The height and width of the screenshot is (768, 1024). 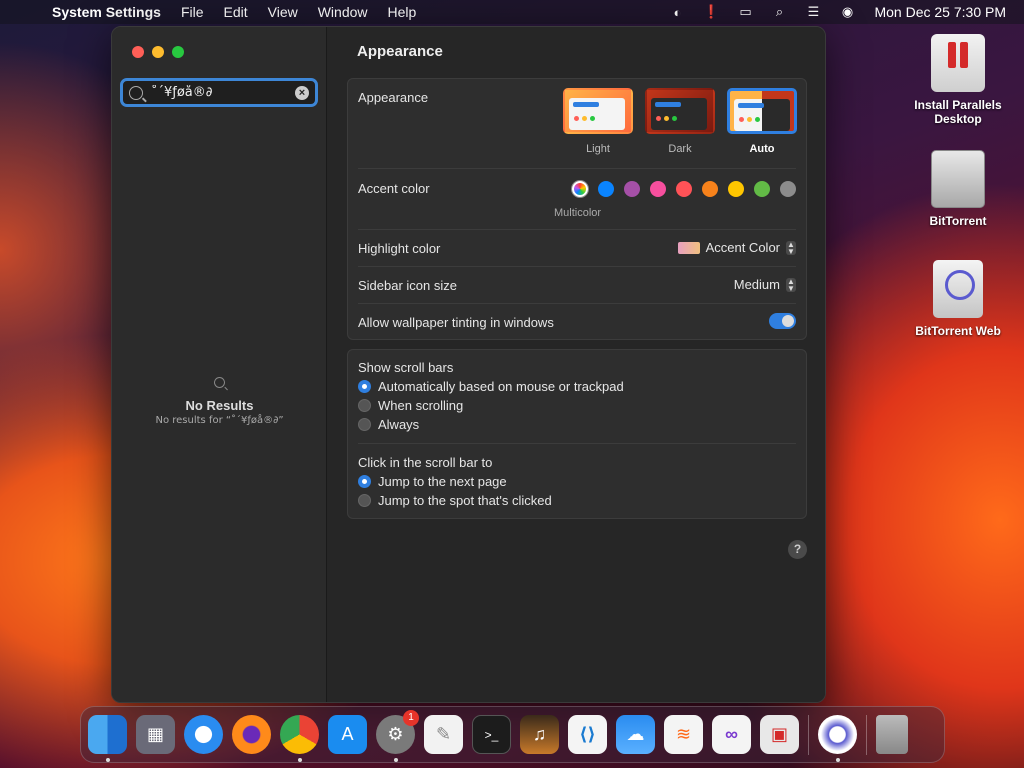 I want to click on highlight-color-popup: Accent Color ▲ ▼, so click(x=736, y=247).